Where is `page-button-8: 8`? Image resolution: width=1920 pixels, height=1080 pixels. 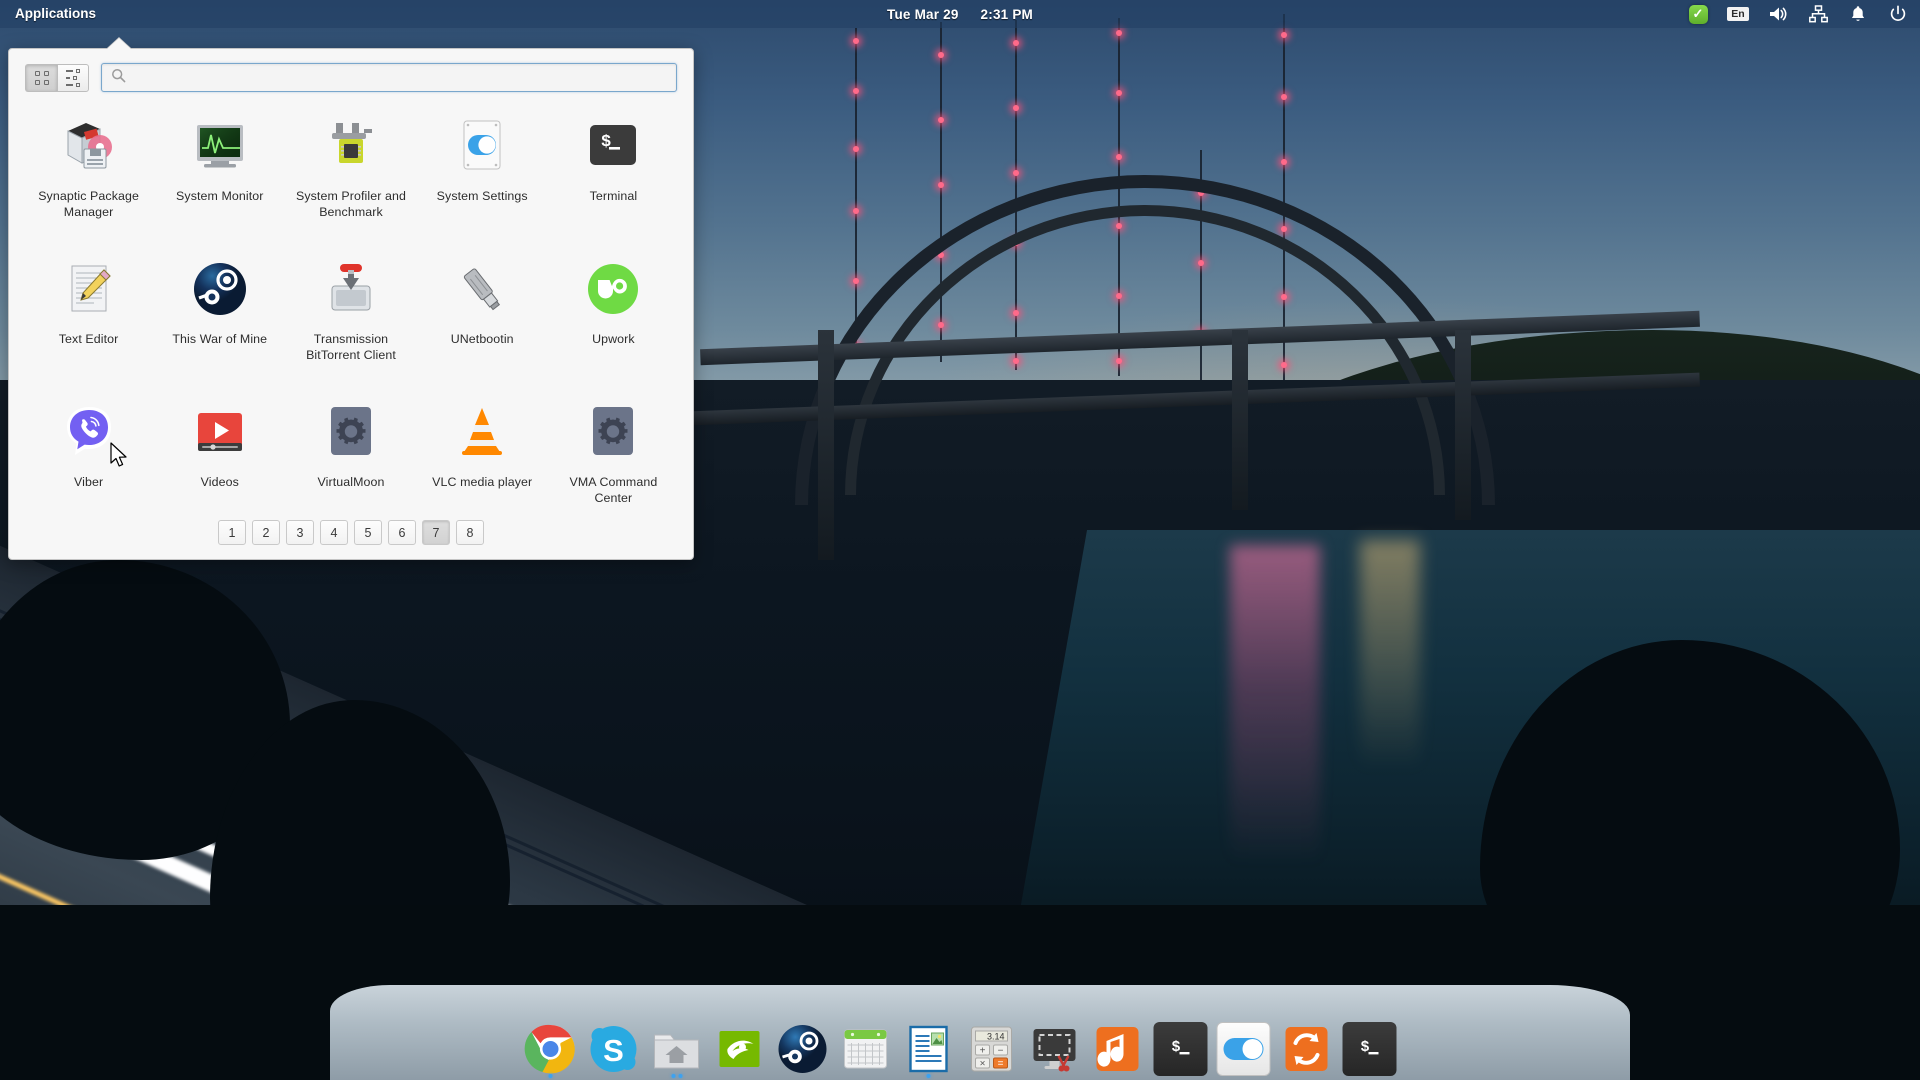
page-button-8: 8 is located at coordinates (470, 532).